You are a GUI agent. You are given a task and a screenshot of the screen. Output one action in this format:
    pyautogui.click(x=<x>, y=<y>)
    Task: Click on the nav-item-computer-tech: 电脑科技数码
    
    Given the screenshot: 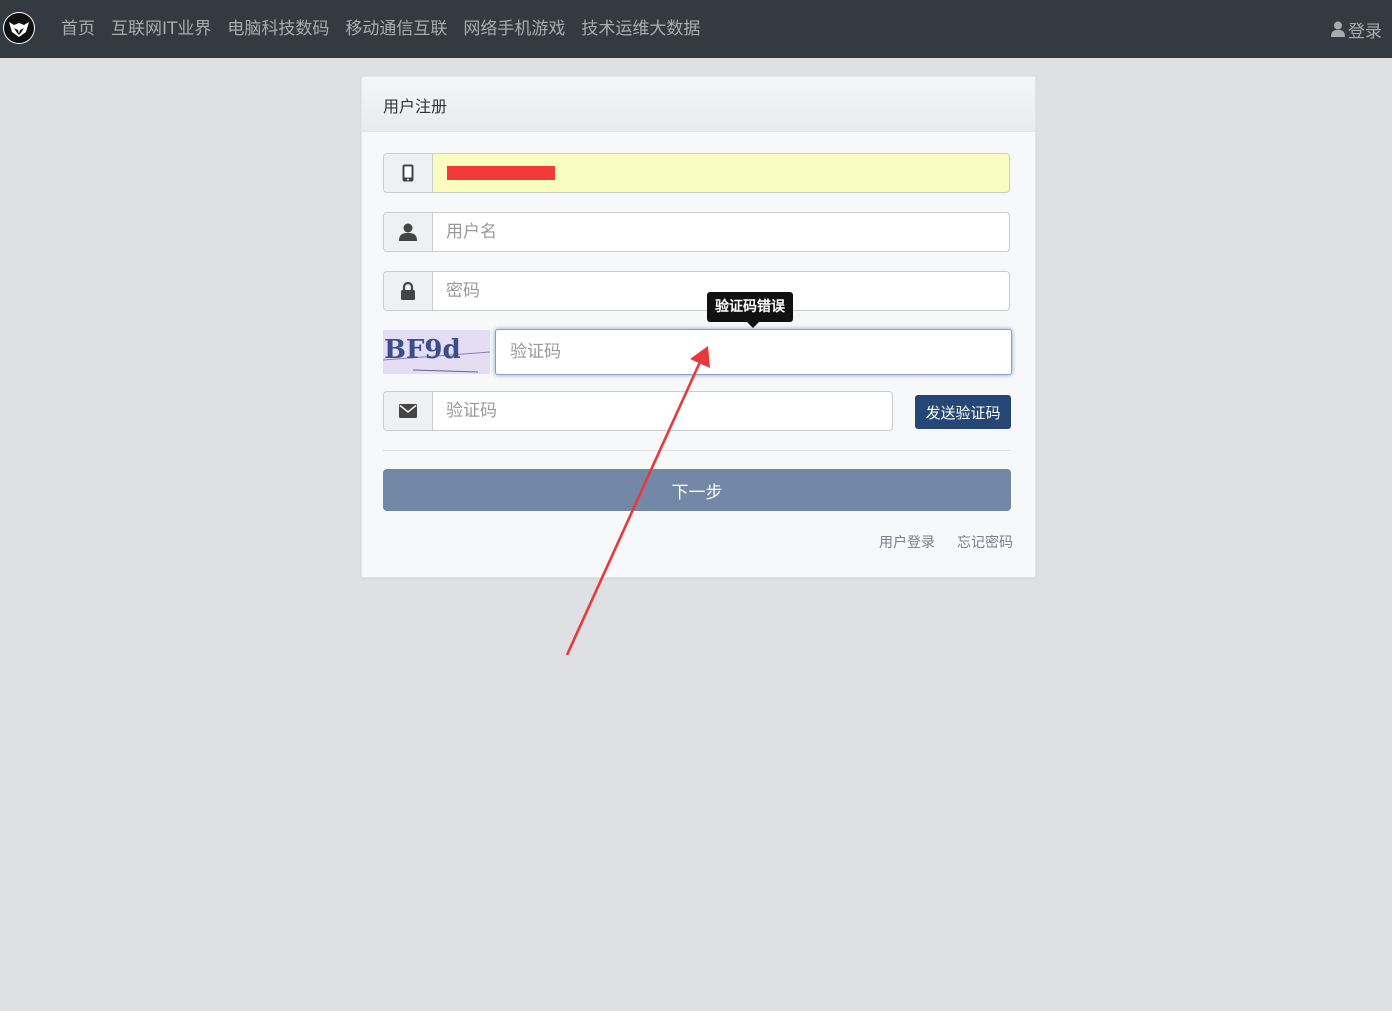 What is the action you would take?
    pyautogui.click(x=278, y=29)
    